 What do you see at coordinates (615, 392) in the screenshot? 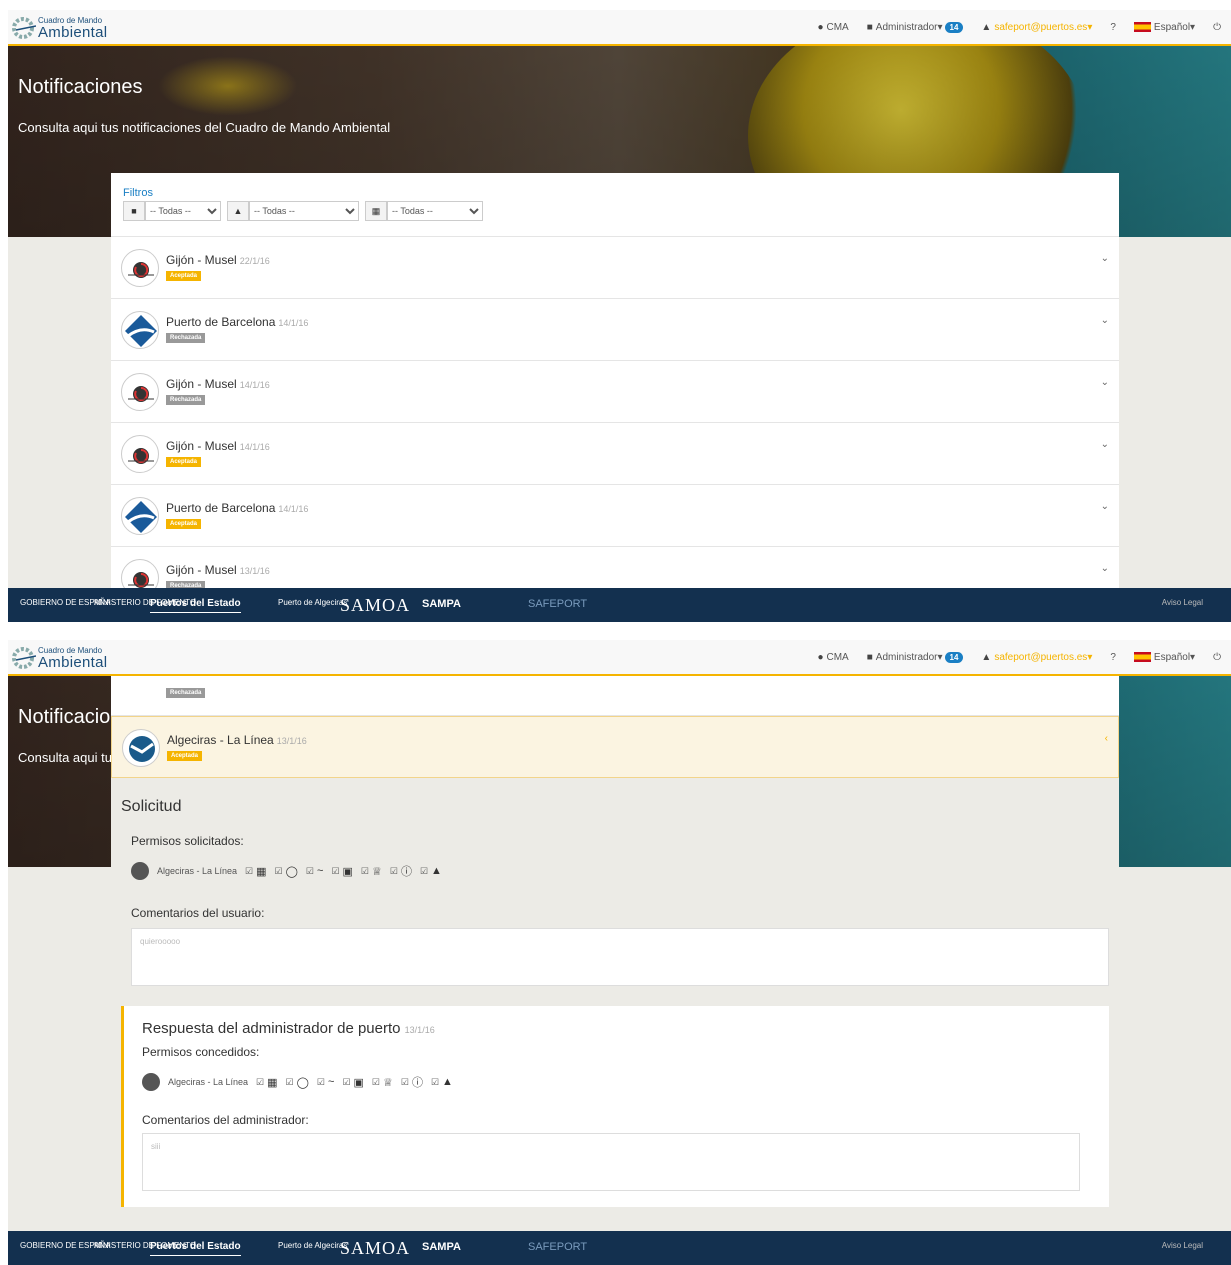
I see `notification-row: Gijón - Musel 14/1/16 Rechazada ⌄` at bounding box center [615, 392].